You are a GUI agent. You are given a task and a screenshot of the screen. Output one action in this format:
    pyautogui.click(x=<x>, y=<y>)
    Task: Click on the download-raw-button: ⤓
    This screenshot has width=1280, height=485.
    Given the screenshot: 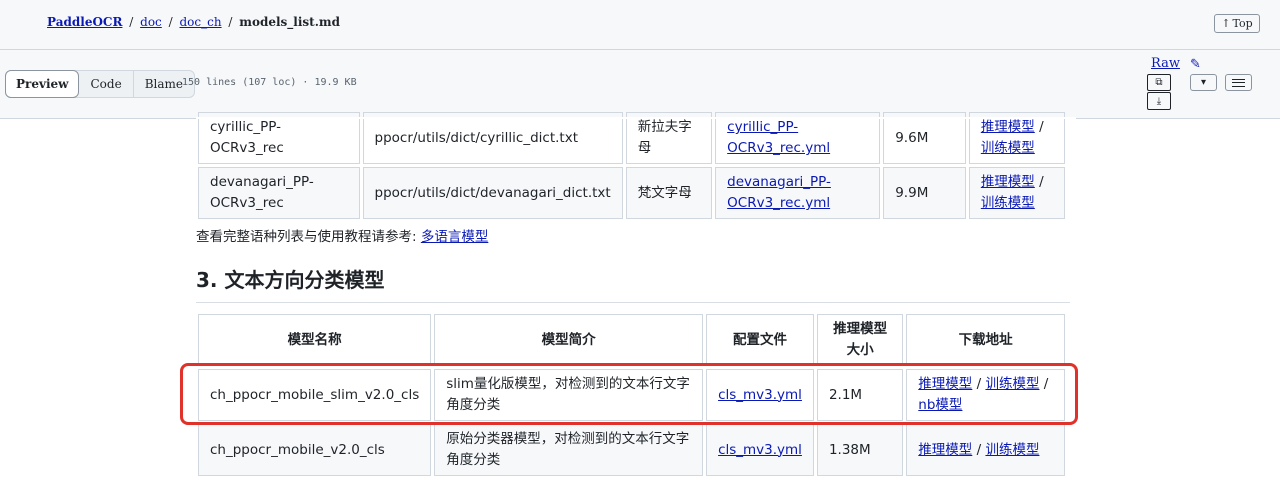 What is the action you would take?
    pyautogui.click(x=1159, y=101)
    